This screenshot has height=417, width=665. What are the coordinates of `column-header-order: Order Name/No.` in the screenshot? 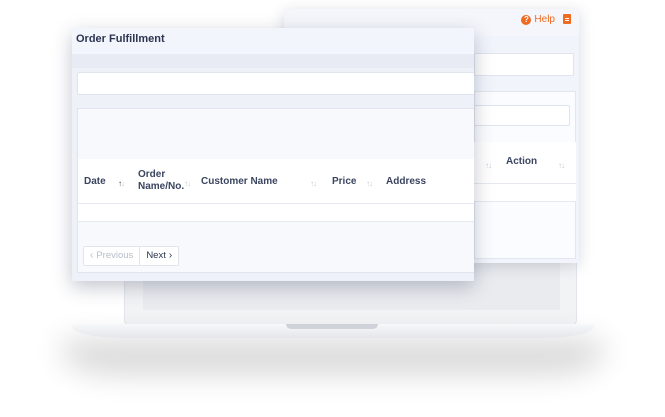 It's located at (161, 181).